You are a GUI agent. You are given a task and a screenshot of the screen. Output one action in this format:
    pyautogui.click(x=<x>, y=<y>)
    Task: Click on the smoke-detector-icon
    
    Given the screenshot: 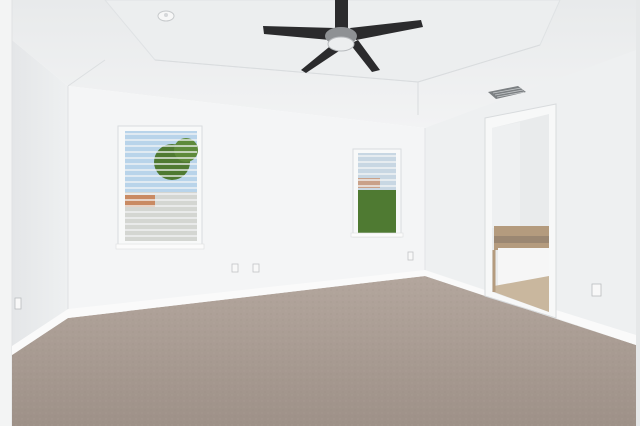 What is the action you would take?
    pyautogui.click(x=166, y=16)
    